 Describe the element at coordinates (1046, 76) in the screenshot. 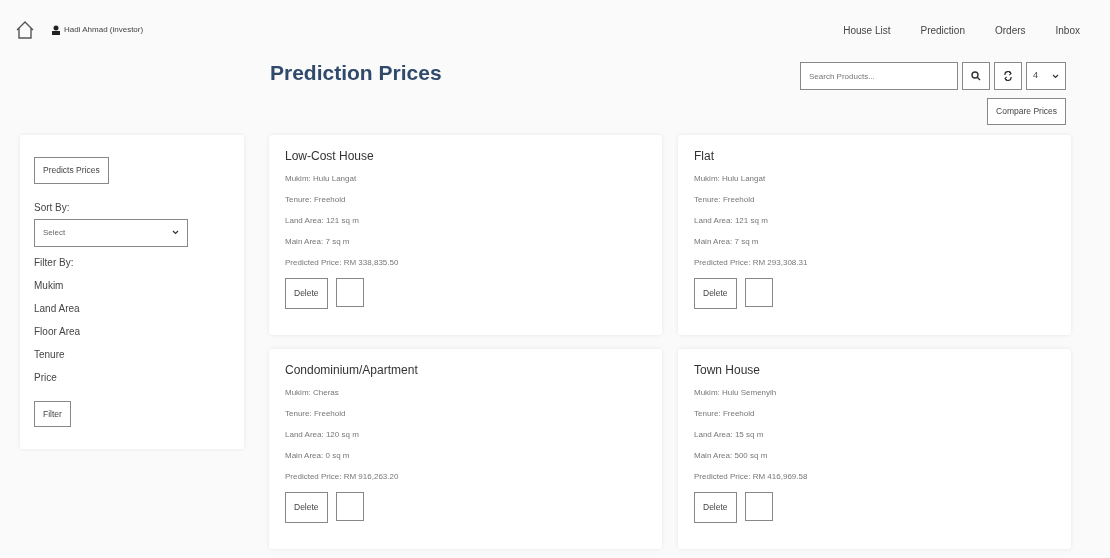

I see `per-page-select: 4` at that location.